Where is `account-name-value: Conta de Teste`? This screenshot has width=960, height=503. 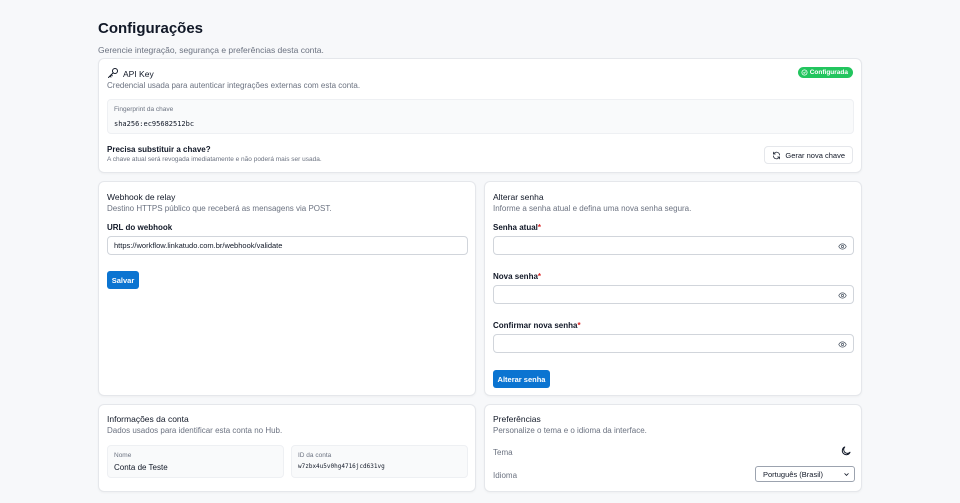 account-name-value: Conta de Teste is located at coordinates (141, 467).